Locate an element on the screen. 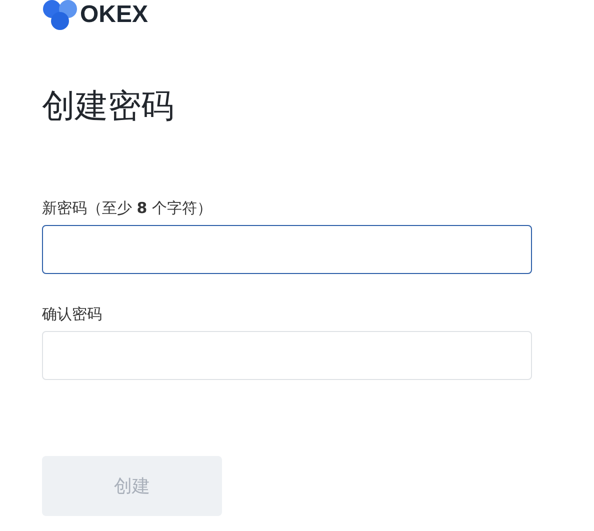 This screenshot has height=531, width=594. page-title: 创建密码 is located at coordinates (108, 106).